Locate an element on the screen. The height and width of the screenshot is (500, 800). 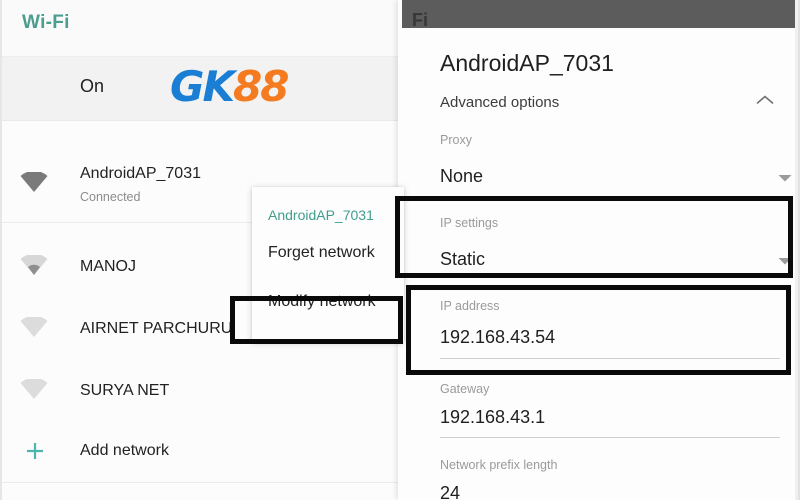
wifi-signal-full-icon is located at coordinates (34, 182).